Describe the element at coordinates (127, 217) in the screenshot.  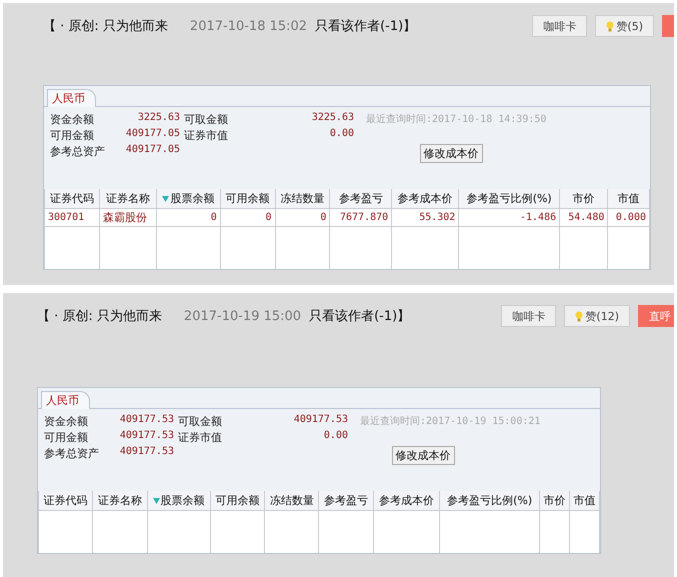
I see `table-cell: 森霸股份` at that location.